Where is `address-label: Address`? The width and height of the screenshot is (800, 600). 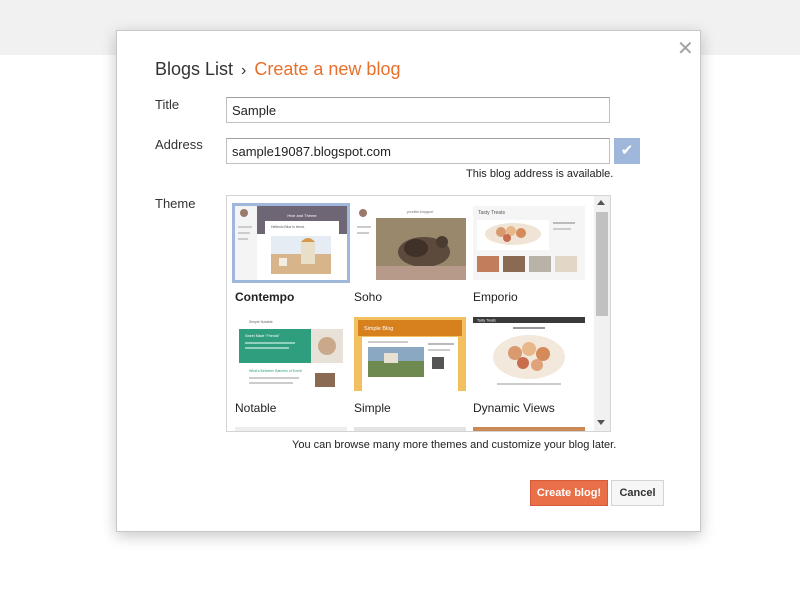
address-label: Address is located at coordinates (179, 144).